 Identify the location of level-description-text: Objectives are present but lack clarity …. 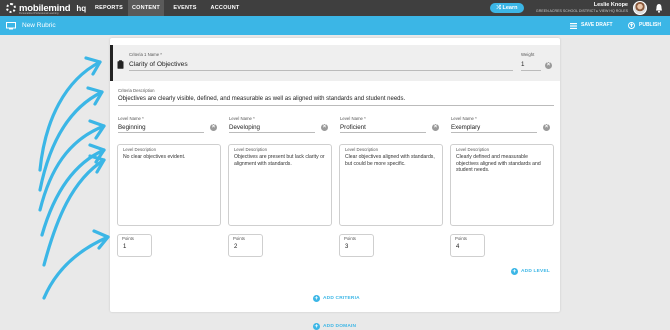
(279, 160).